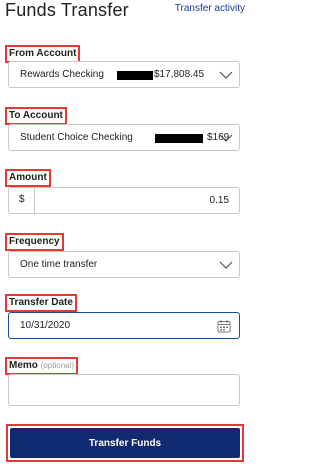 This screenshot has height=469, width=320. I want to click on from-account-label-text: From Account, so click(43, 53).